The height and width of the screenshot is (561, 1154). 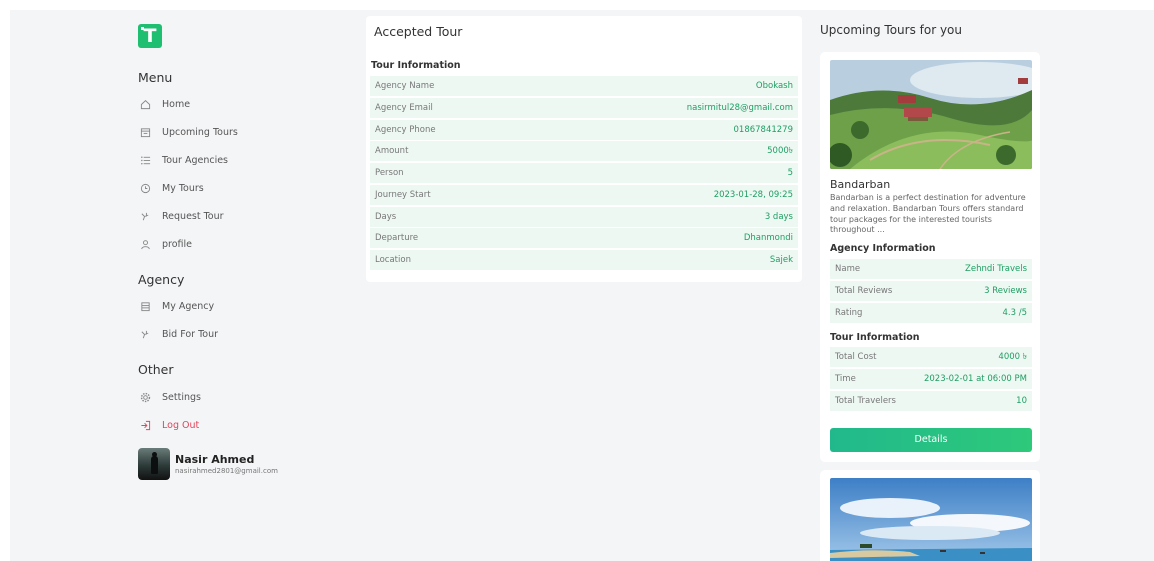 What do you see at coordinates (145, 160) in the screenshot?
I see `list-icon` at bounding box center [145, 160].